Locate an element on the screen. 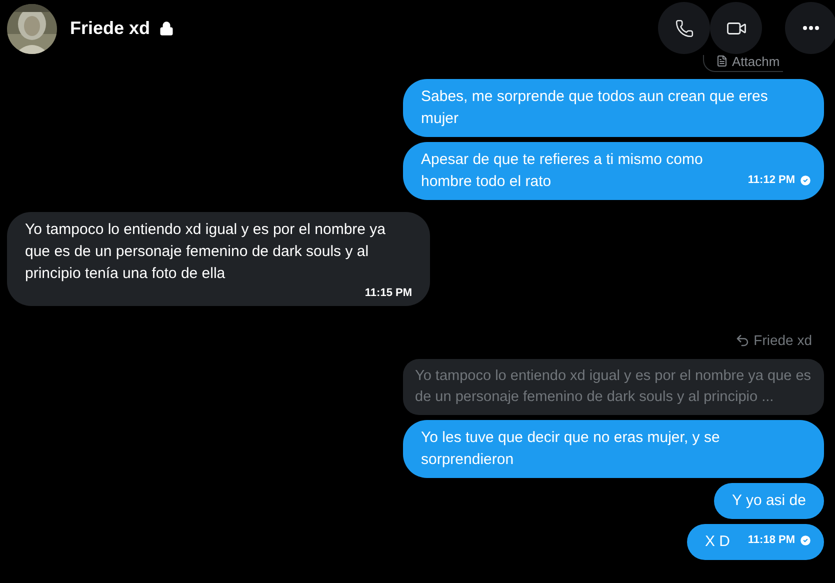 The image size is (835, 583). phone-icon is located at coordinates (684, 28).